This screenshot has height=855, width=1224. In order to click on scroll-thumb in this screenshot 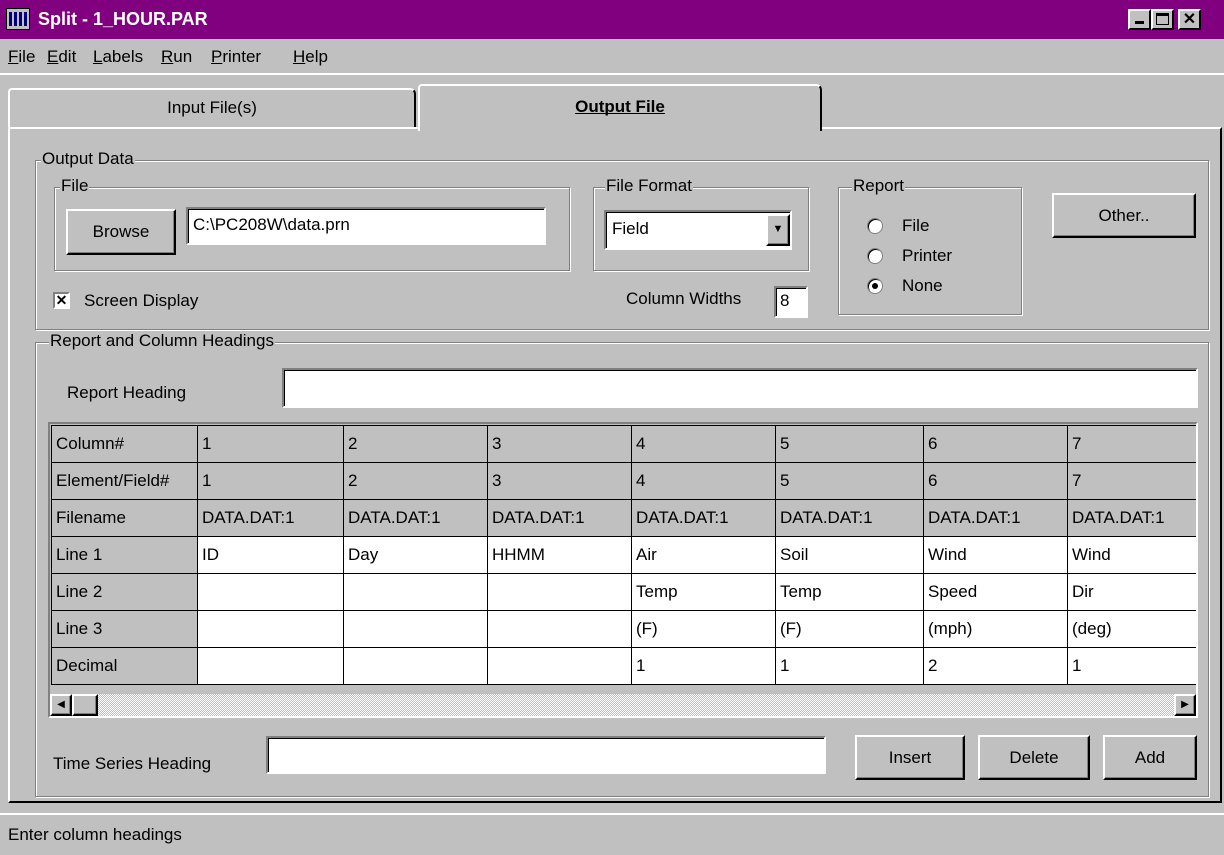, I will do `click(85, 705)`.